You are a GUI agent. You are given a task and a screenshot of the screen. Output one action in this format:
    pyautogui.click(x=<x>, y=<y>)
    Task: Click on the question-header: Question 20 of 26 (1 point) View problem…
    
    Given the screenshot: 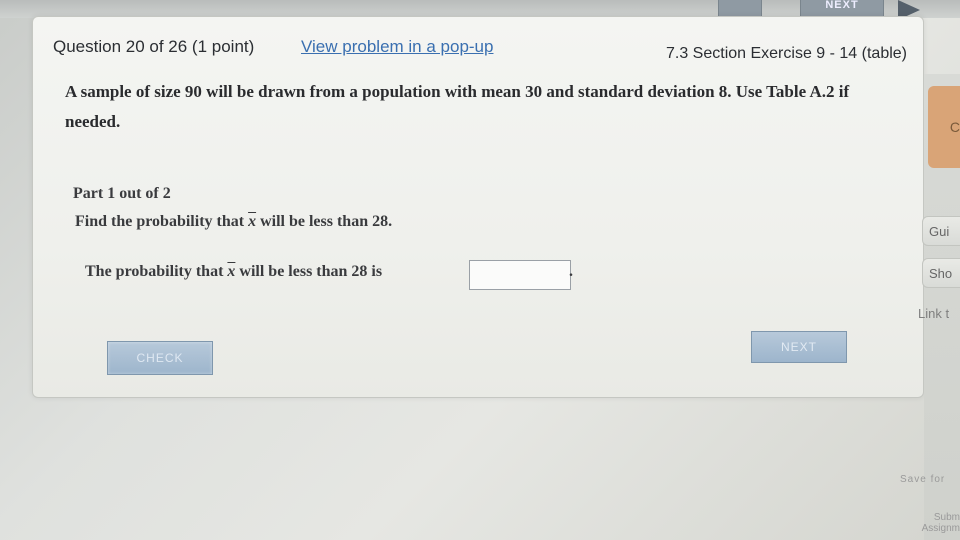 What is the action you would take?
    pyautogui.click(x=483, y=50)
    